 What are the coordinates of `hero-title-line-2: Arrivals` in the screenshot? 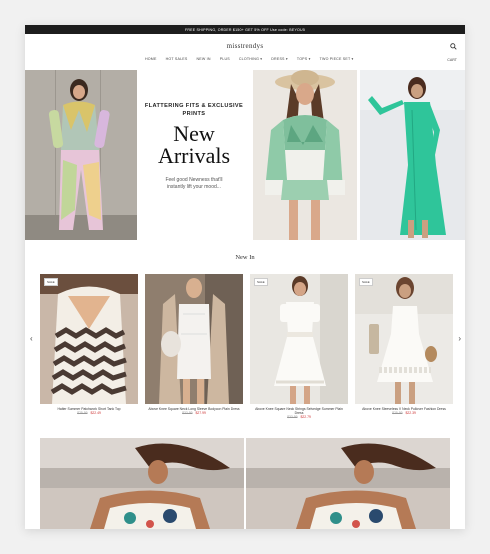 It's located at (194, 155).